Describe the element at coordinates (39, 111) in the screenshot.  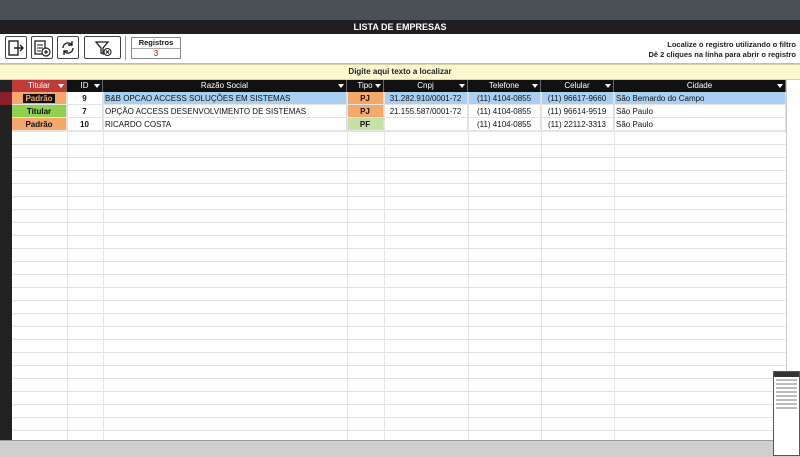
I see `titular-cell: Titular` at that location.